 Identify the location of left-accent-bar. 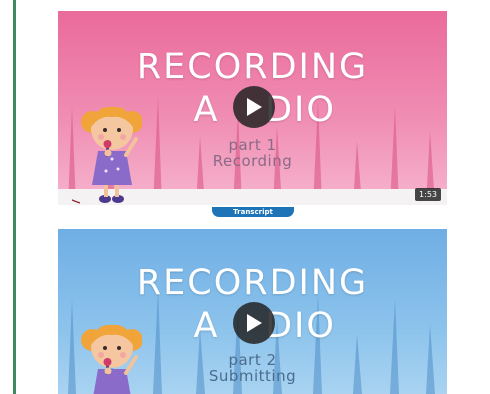
(14, 197).